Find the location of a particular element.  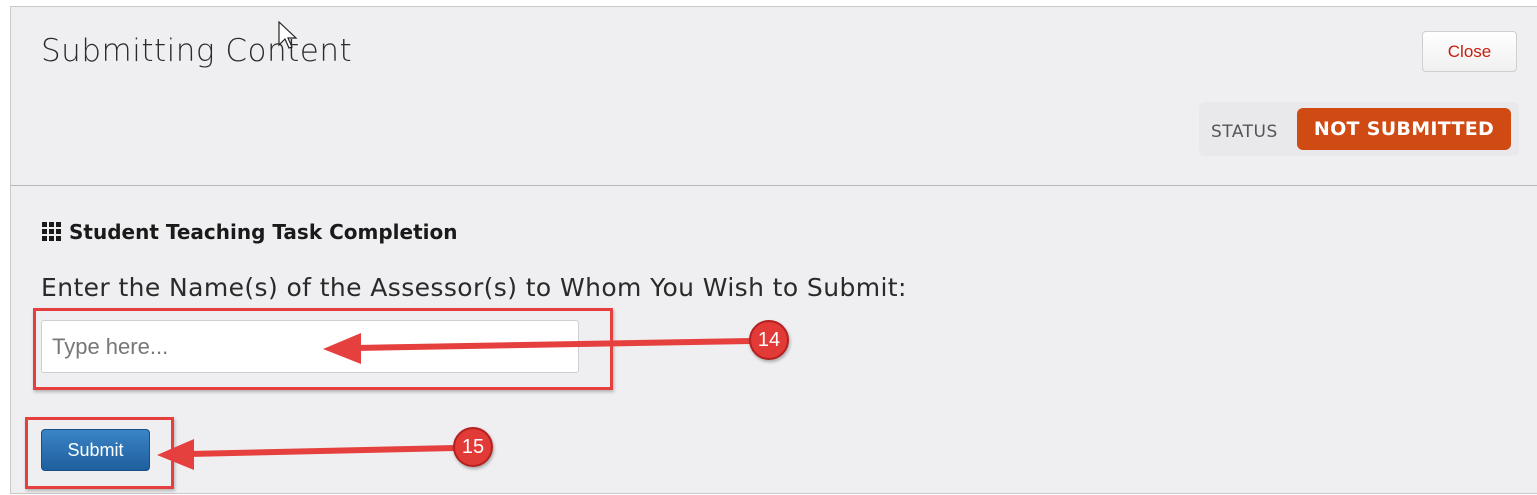

annotation-arrows is located at coordinates (454, 401).